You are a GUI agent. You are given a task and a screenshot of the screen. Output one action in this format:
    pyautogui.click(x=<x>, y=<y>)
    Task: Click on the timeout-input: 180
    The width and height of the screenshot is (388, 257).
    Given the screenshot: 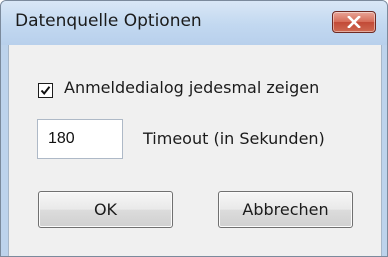 What is the action you would take?
    pyautogui.click(x=80, y=139)
    